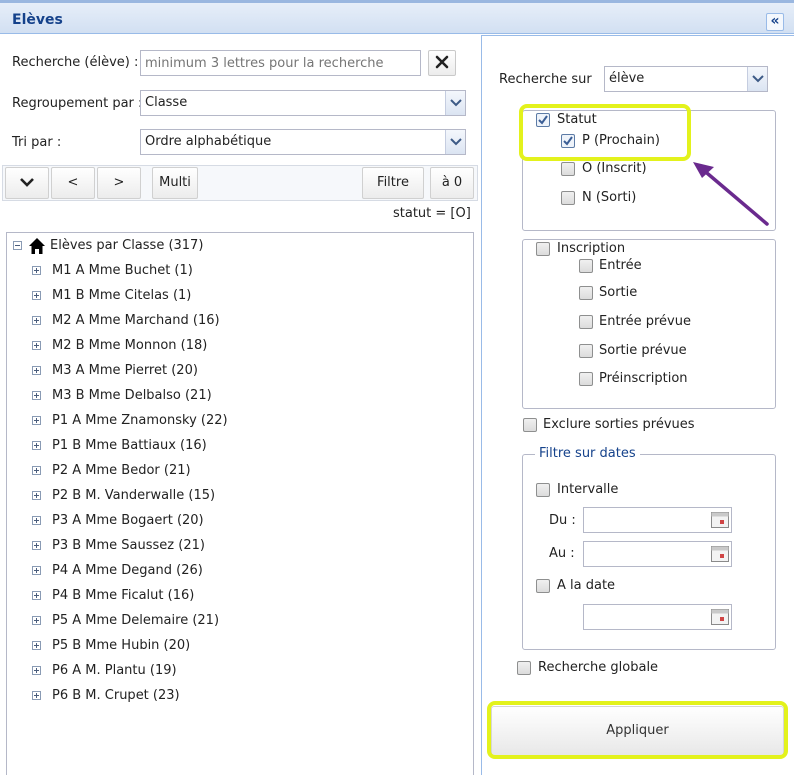  What do you see at coordinates (393, 183) in the screenshot?
I see `filter-button: Filtre` at bounding box center [393, 183].